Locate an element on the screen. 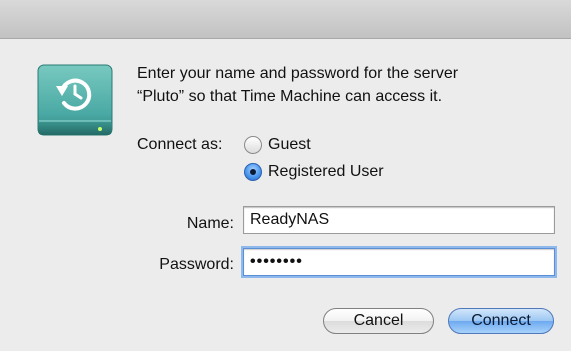 Image resolution: width=571 pixels, height=351 pixels. registered-user-radio is located at coordinates (253, 172).